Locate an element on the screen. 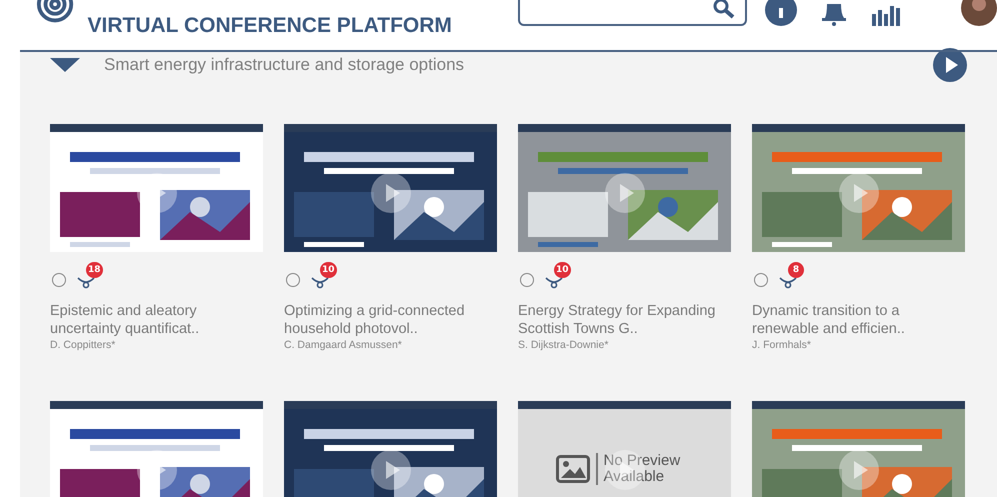 Image resolution: width=997 pixels, height=497 pixels. no-preview-text: No Preview Available is located at coordinates (645, 469).